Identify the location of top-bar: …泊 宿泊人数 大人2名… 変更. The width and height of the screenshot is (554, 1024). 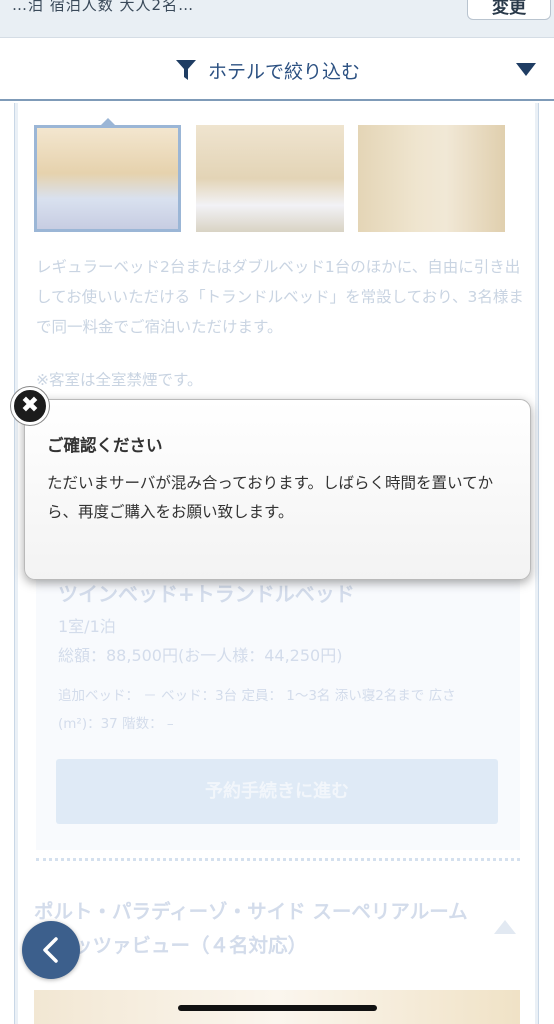
(277, 19).